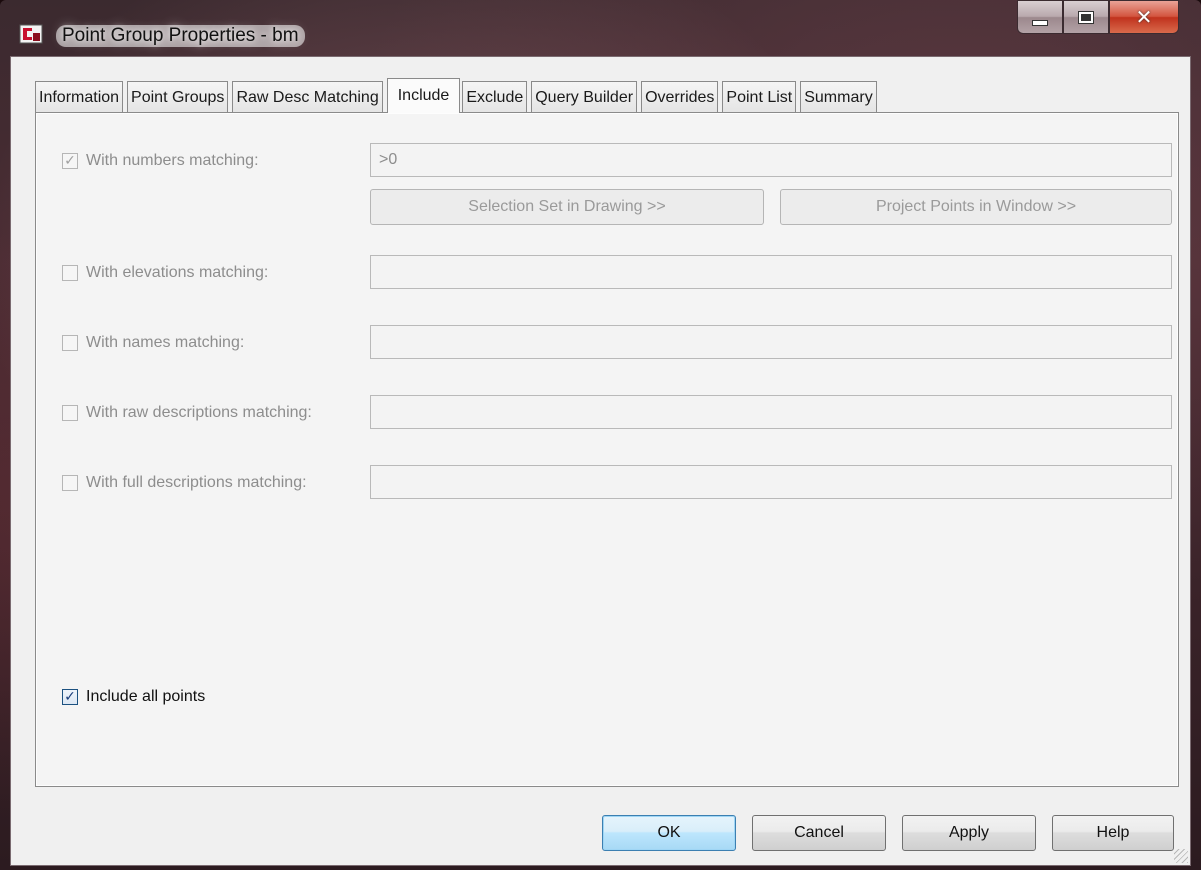 The image size is (1201, 870). I want to click on minimize-icon, so click(1040, 23).